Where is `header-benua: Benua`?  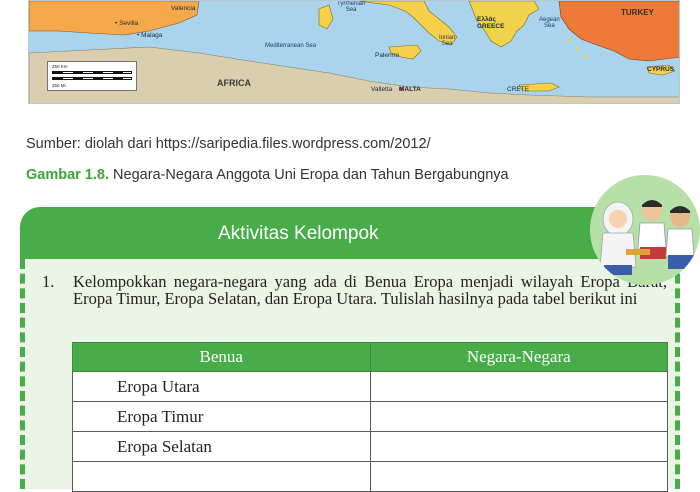
header-benua: Benua is located at coordinates (221, 357).